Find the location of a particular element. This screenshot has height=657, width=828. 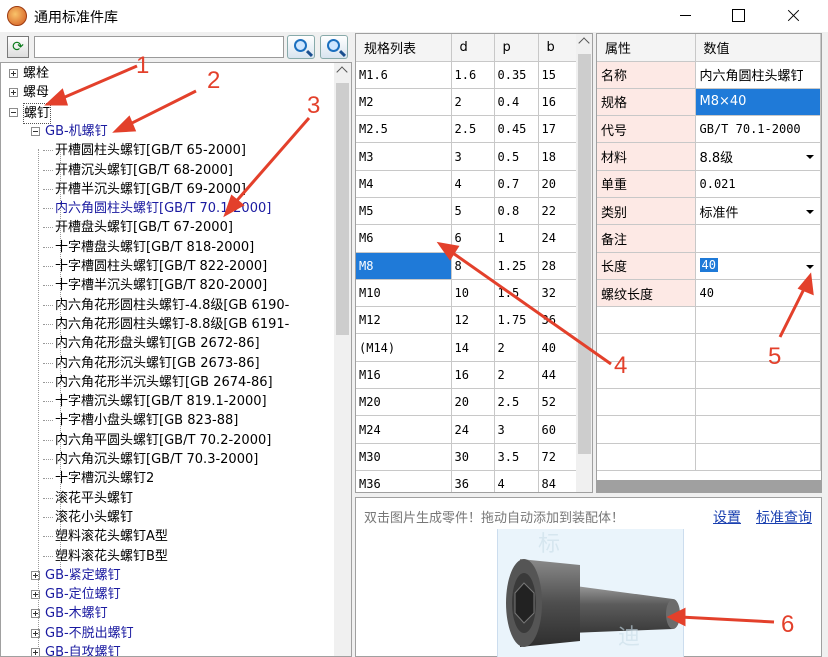

spec-value-cell: 20 is located at coordinates (473, 402).